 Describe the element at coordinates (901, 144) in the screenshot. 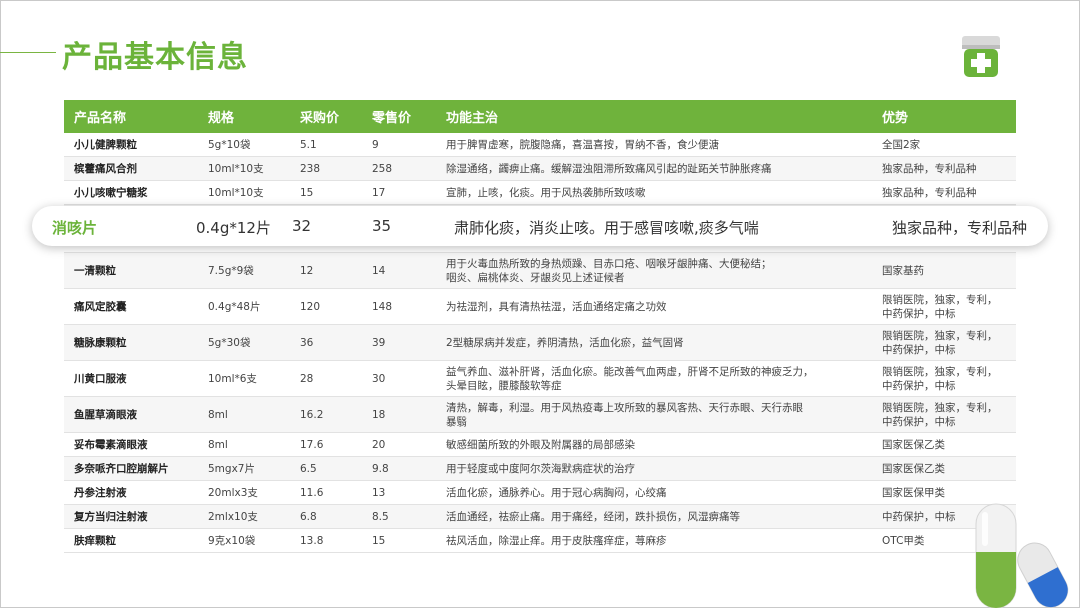

I see `cell-line: 全国2家` at that location.